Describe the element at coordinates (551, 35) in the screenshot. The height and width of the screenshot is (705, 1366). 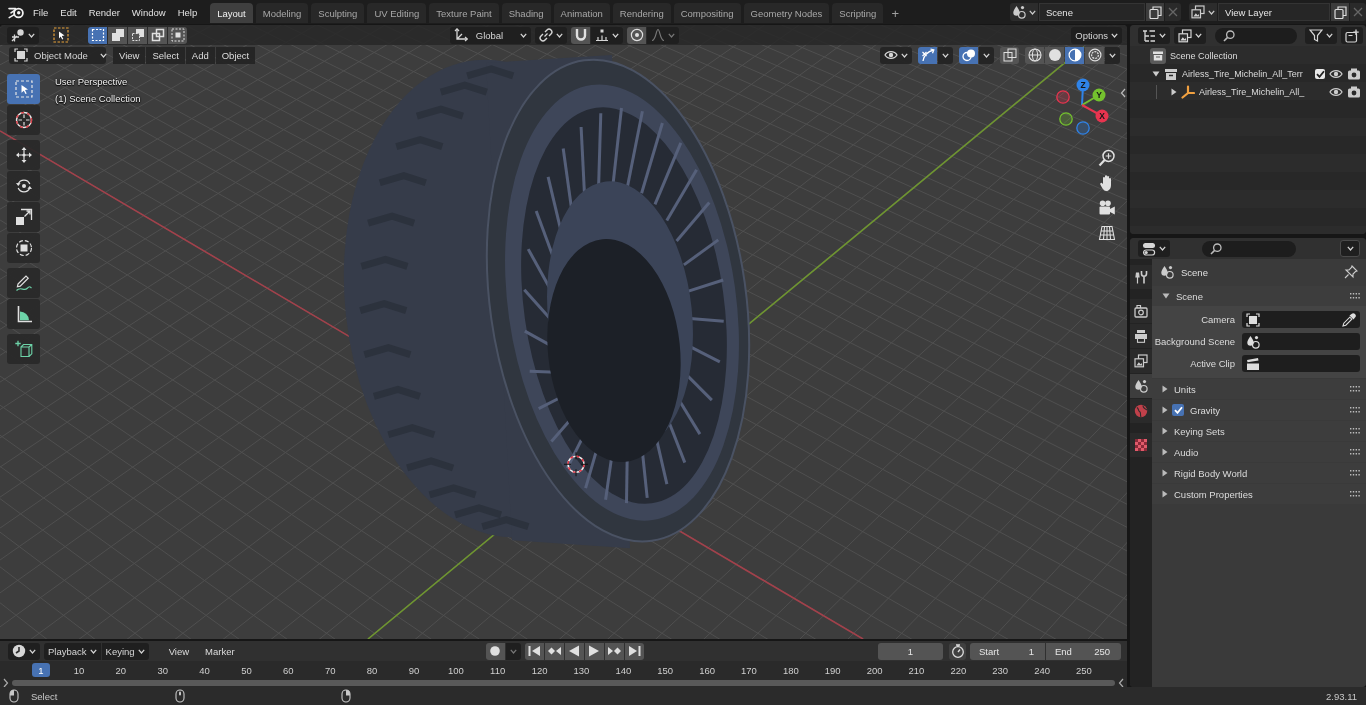
I see `pivot-dropdown` at that location.